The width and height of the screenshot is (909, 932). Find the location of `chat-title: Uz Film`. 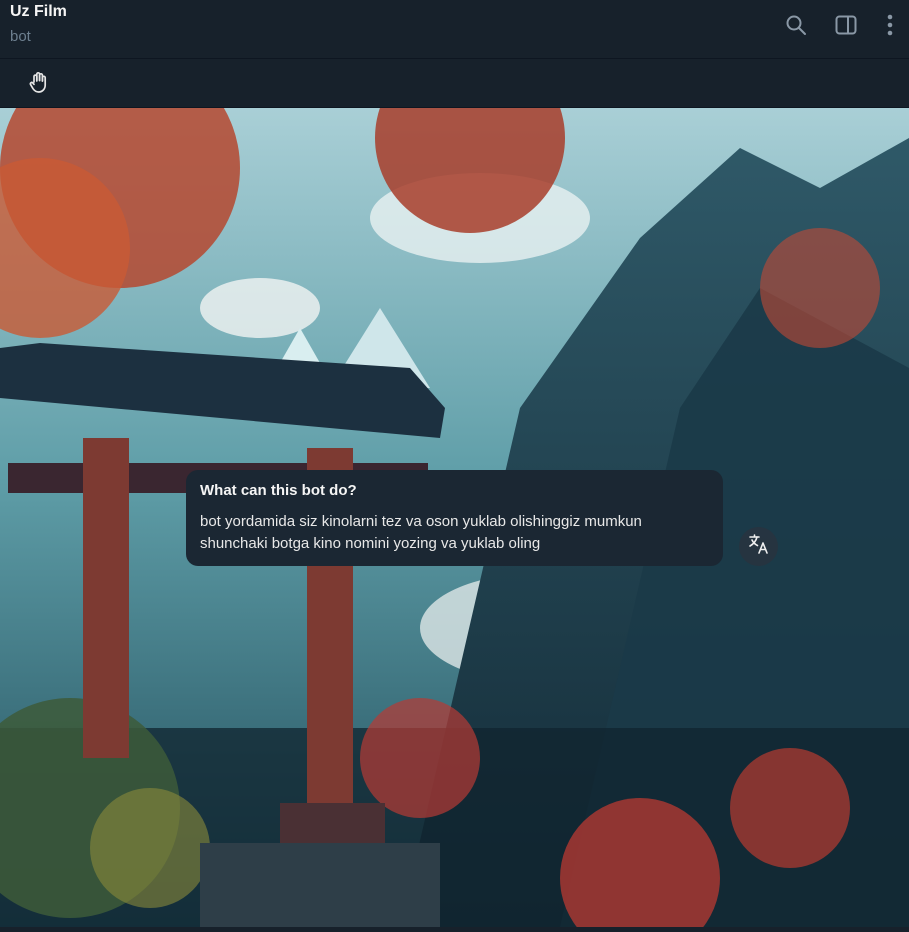

chat-title: Uz Film is located at coordinates (38, 12).